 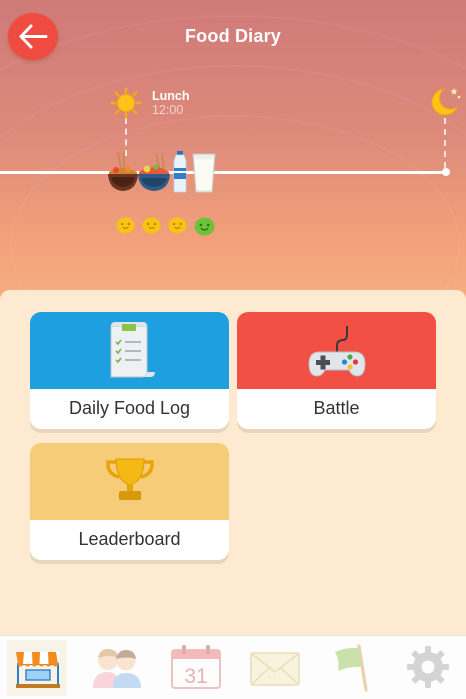 I want to click on bottom-tab-bar: 31, so click(x=233, y=667).